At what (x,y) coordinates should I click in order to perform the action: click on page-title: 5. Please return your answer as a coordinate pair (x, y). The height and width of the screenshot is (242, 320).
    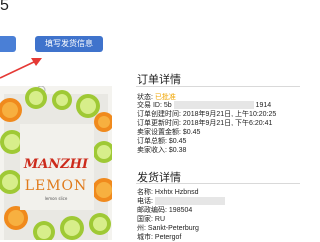
    Looking at the image, I should click on (4, 7).